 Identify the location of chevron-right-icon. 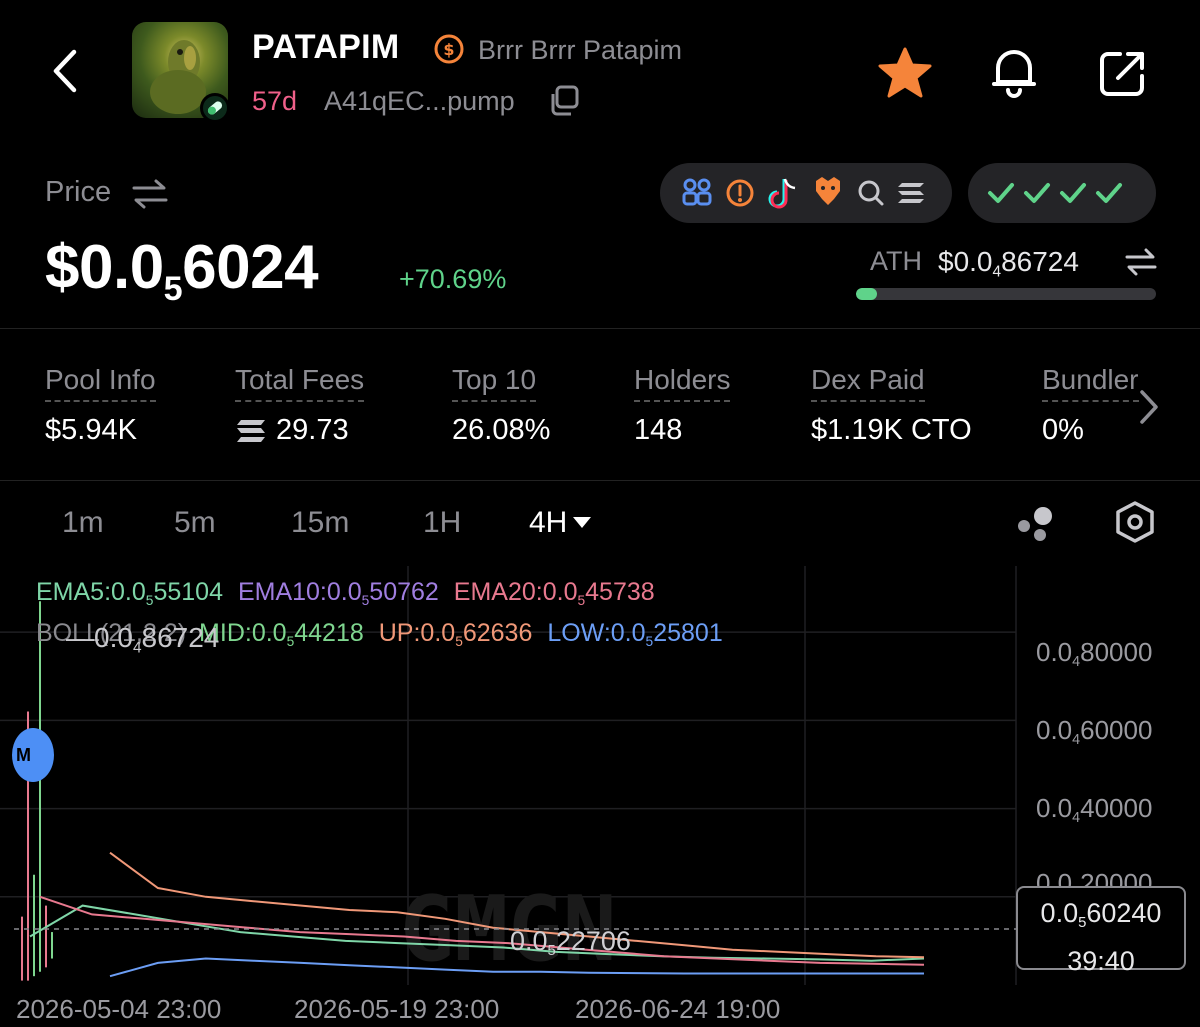
(1149, 407).